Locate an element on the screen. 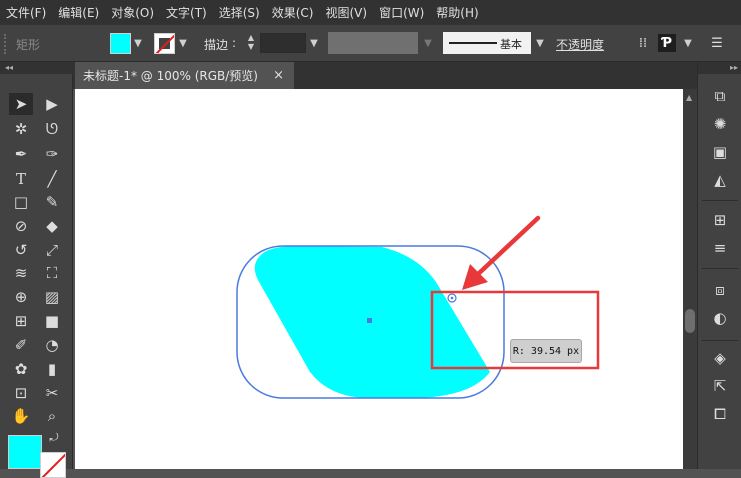  vertical-scrollbar: ▲ is located at coordinates (690, 279).